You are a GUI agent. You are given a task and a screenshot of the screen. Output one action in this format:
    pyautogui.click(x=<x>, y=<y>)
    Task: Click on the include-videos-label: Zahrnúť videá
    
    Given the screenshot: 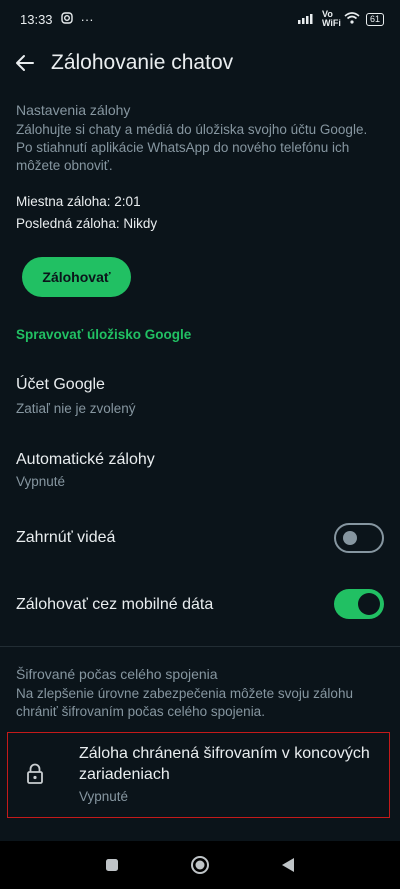 What is the action you would take?
    pyautogui.click(x=66, y=537)
    